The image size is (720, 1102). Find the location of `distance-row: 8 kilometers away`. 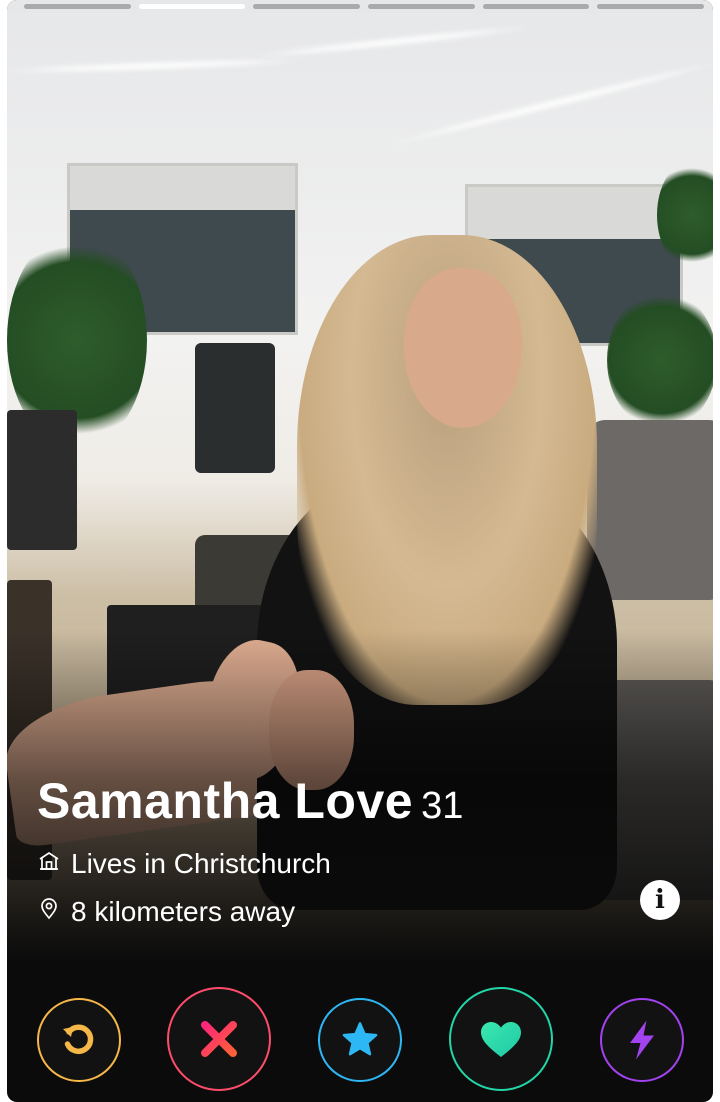

distance-row: 8 kilometers away is located at coordinates (166, 912).